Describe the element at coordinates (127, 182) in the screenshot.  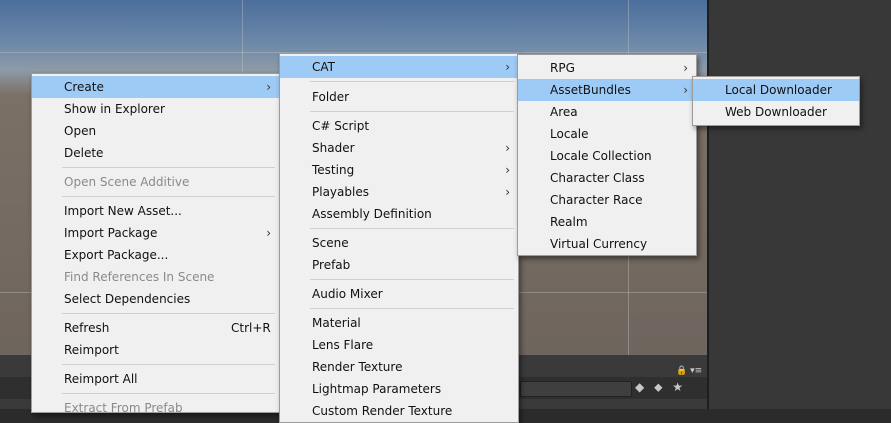
I see `menu-item-open-scene-additive: Open Scene Additive` at that location.